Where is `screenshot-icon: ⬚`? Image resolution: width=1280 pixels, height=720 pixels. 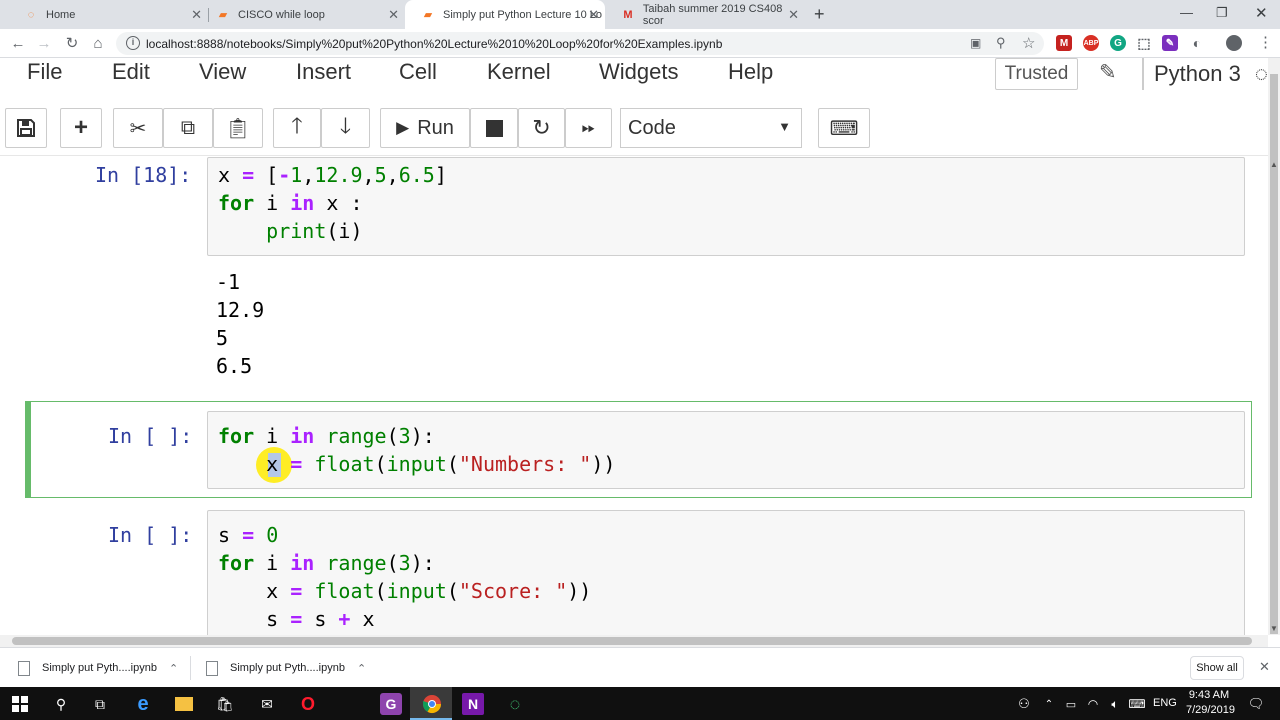
screenshot-icon: ⬚ is located at coordinates (1144, 43).